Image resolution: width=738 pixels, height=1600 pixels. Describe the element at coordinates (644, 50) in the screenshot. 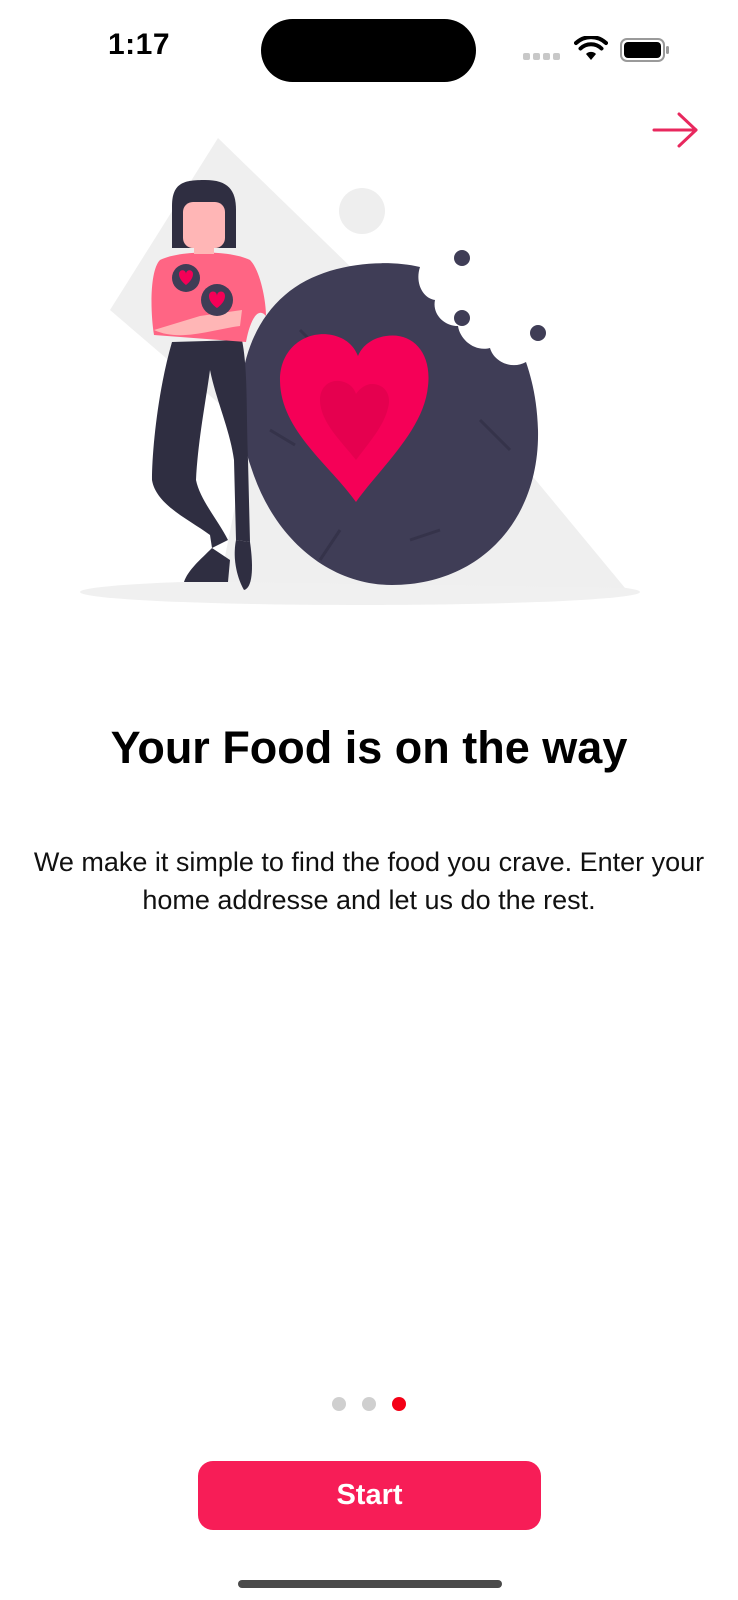

I see `battery-icon` at that location.